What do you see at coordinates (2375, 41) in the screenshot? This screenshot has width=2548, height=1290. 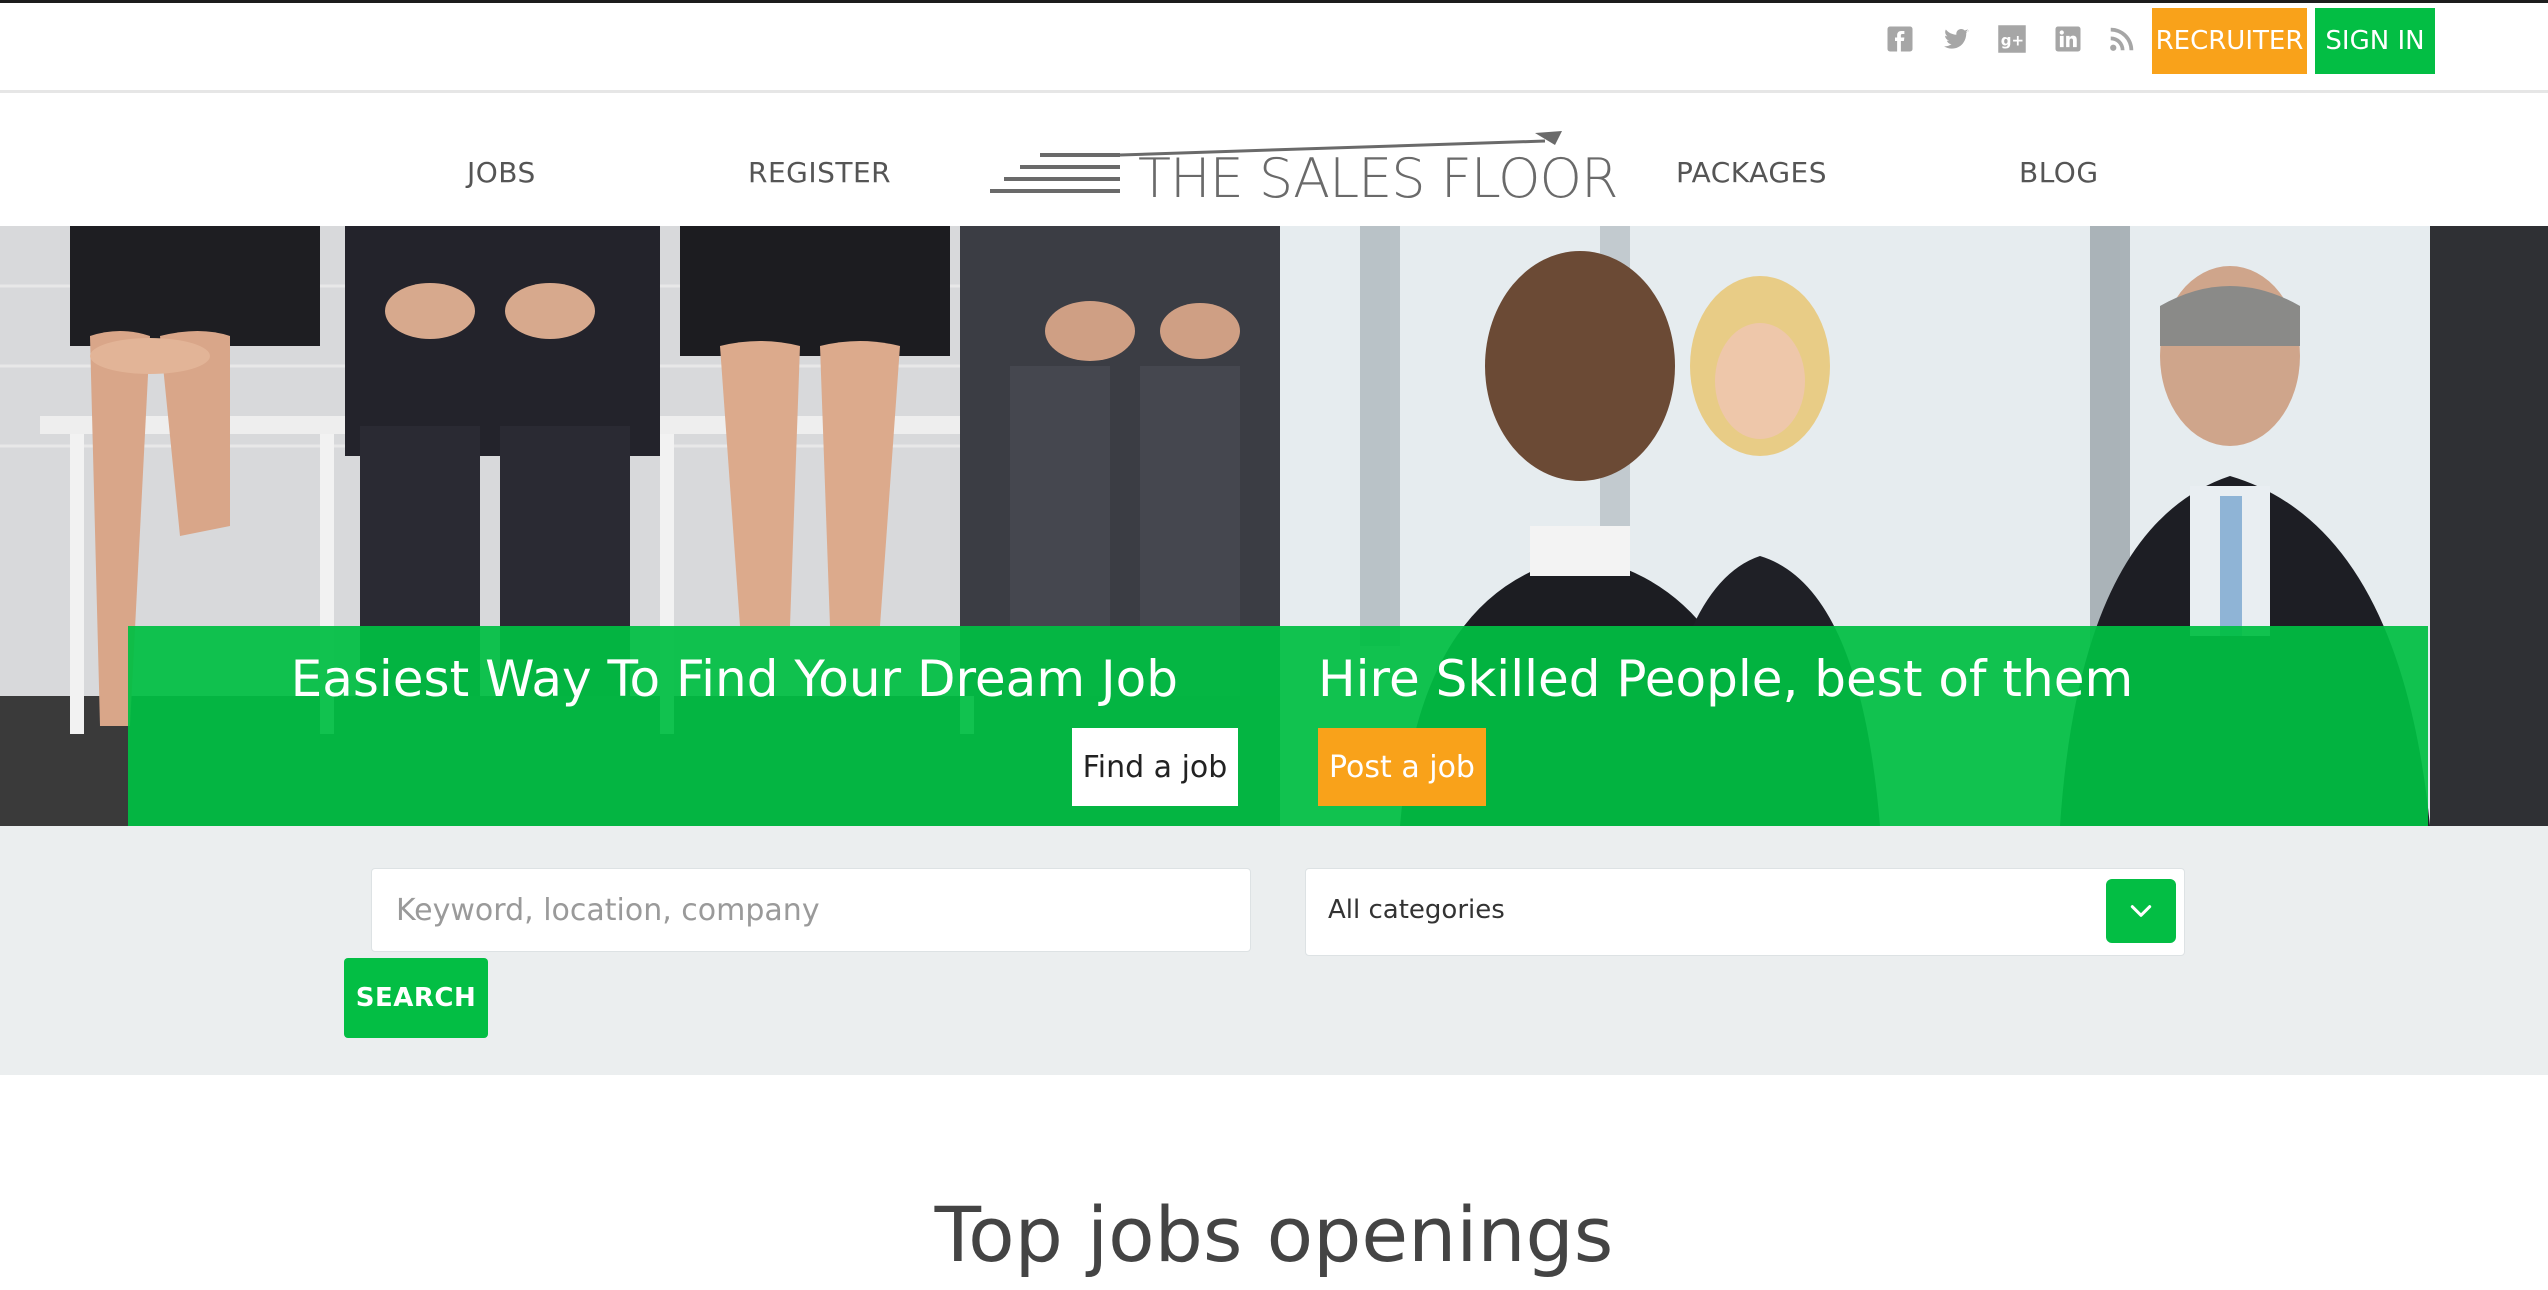 I see `sign-in-button: SIGN IN` at bounding box center [2375, 41].